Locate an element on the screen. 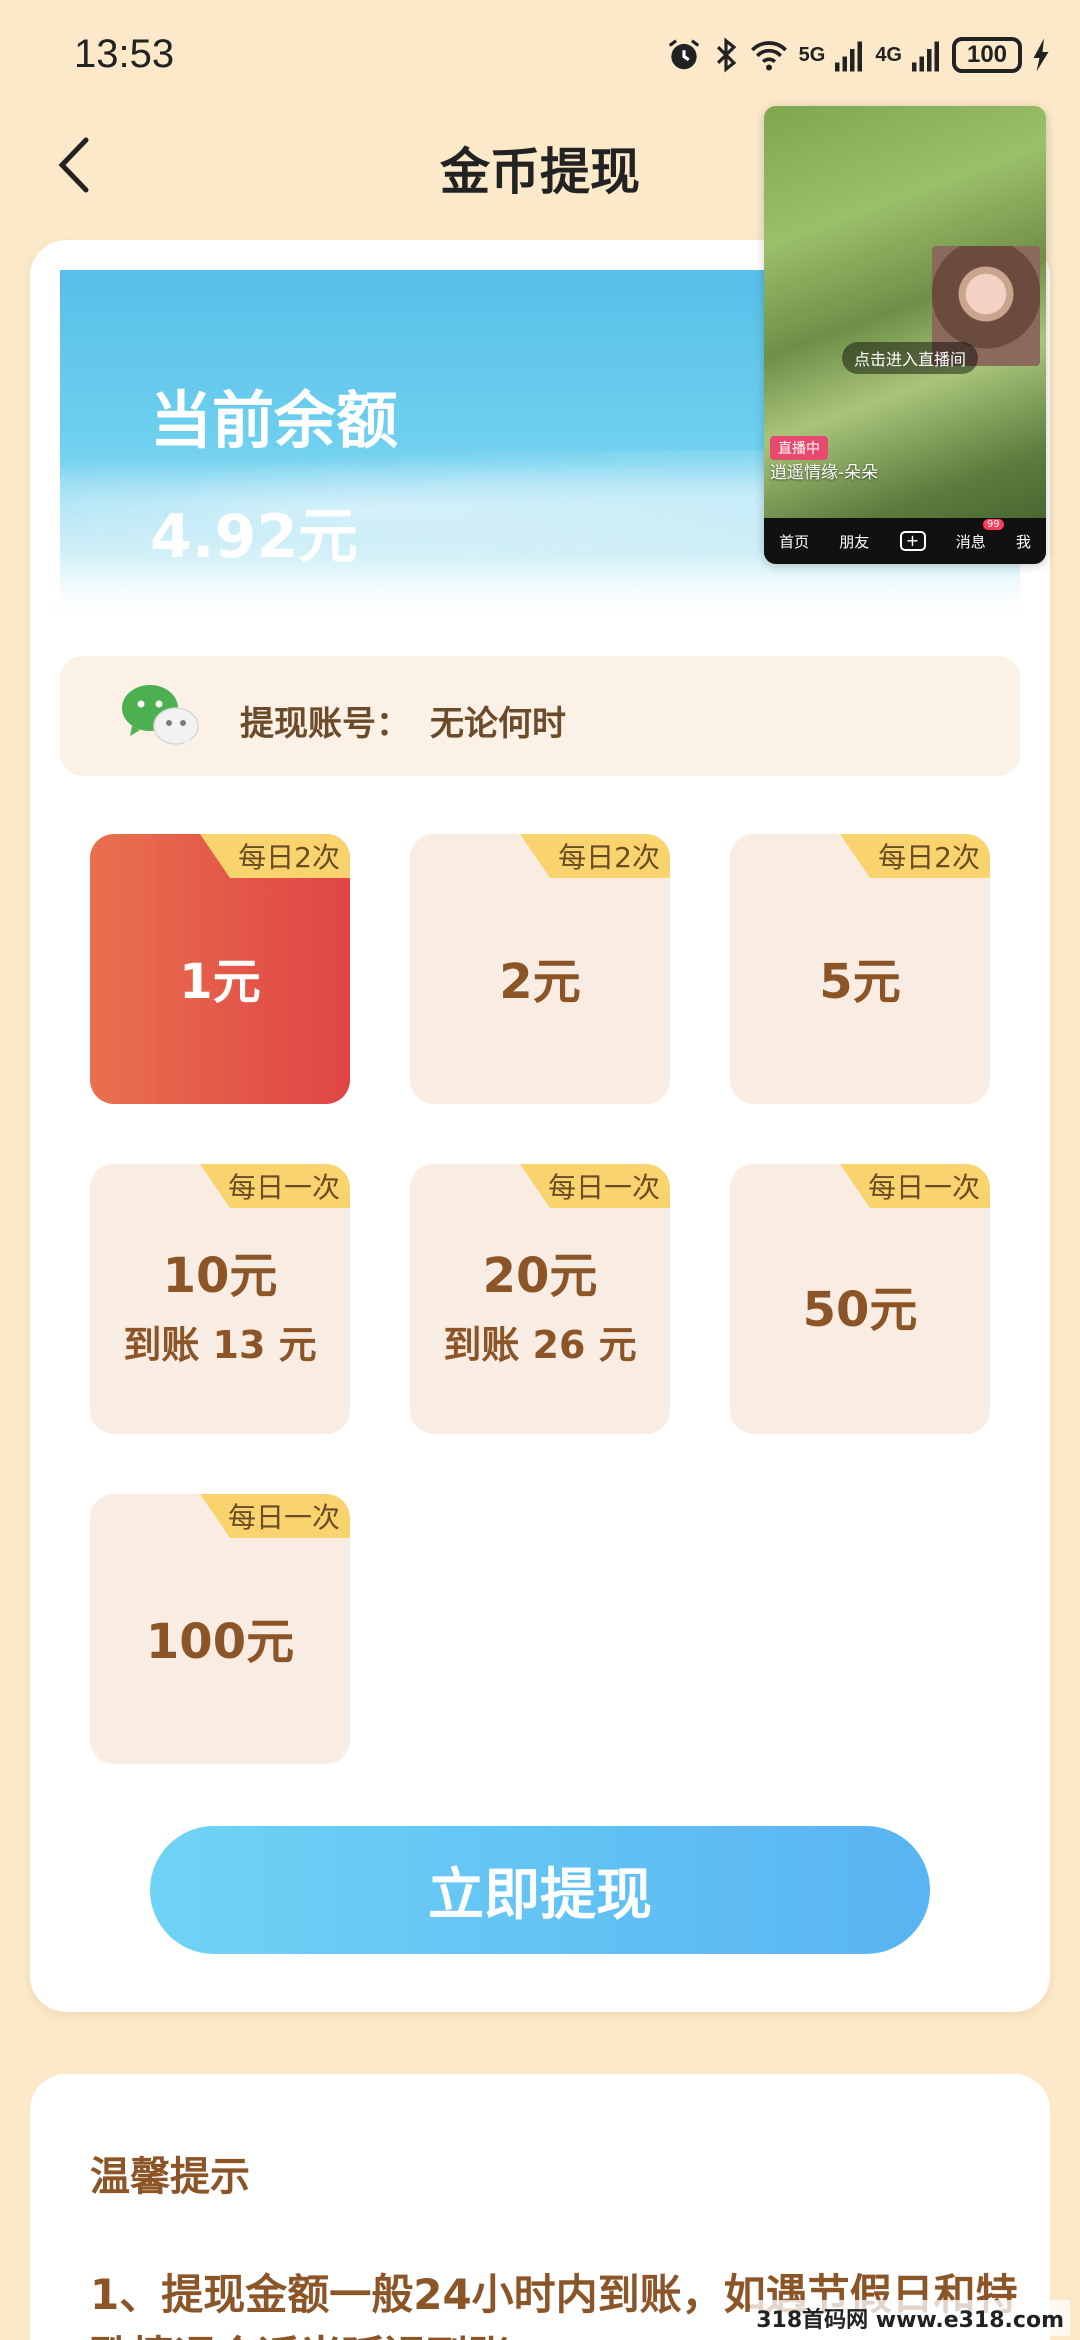 This screenshot has height=2340, width=1080. amount-option-50: 每日一次 50元 is located at coordinates (860, 1299).